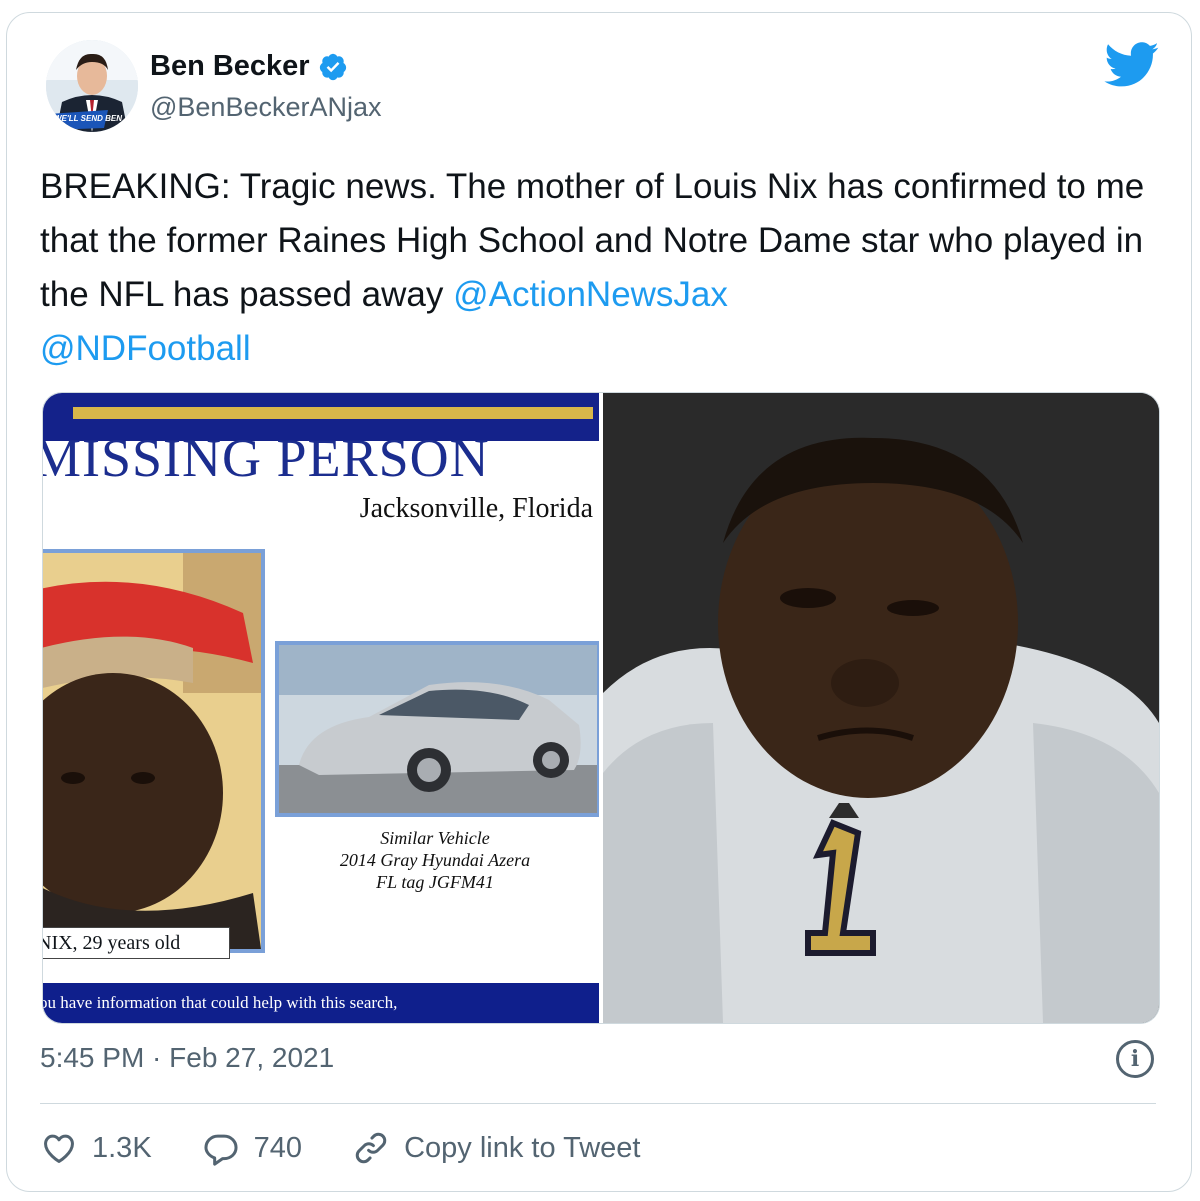  Describe the element at coordinates (252, 1148) in the screenshot. I see `reply-button: 740` at that location.